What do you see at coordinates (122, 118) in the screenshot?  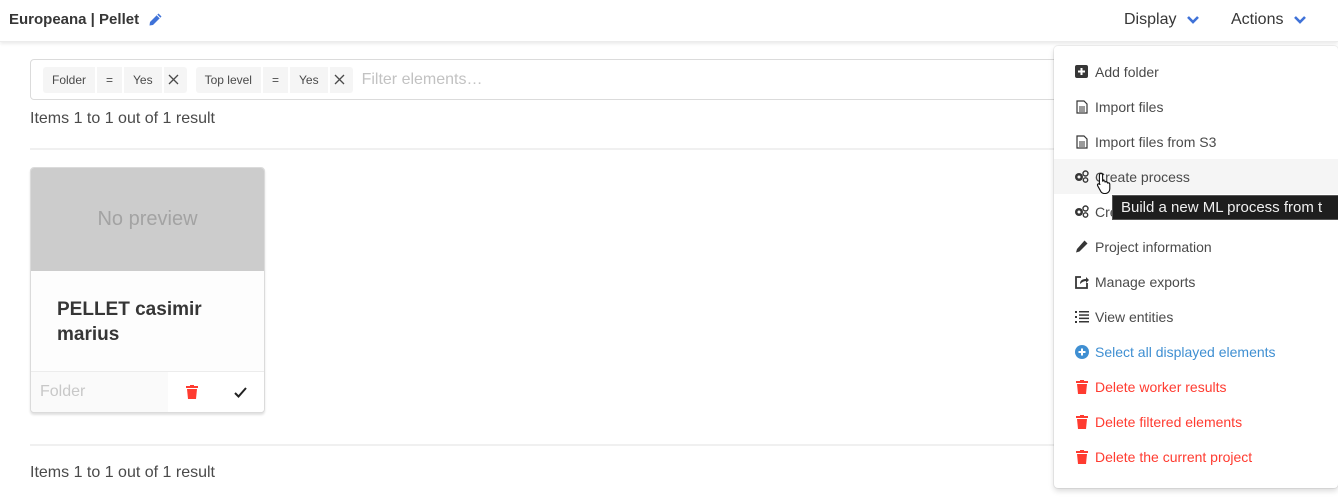 I see `pagination-summary-top: Items 1 to 1 out of 1 result` at bounding box center [122, 118].